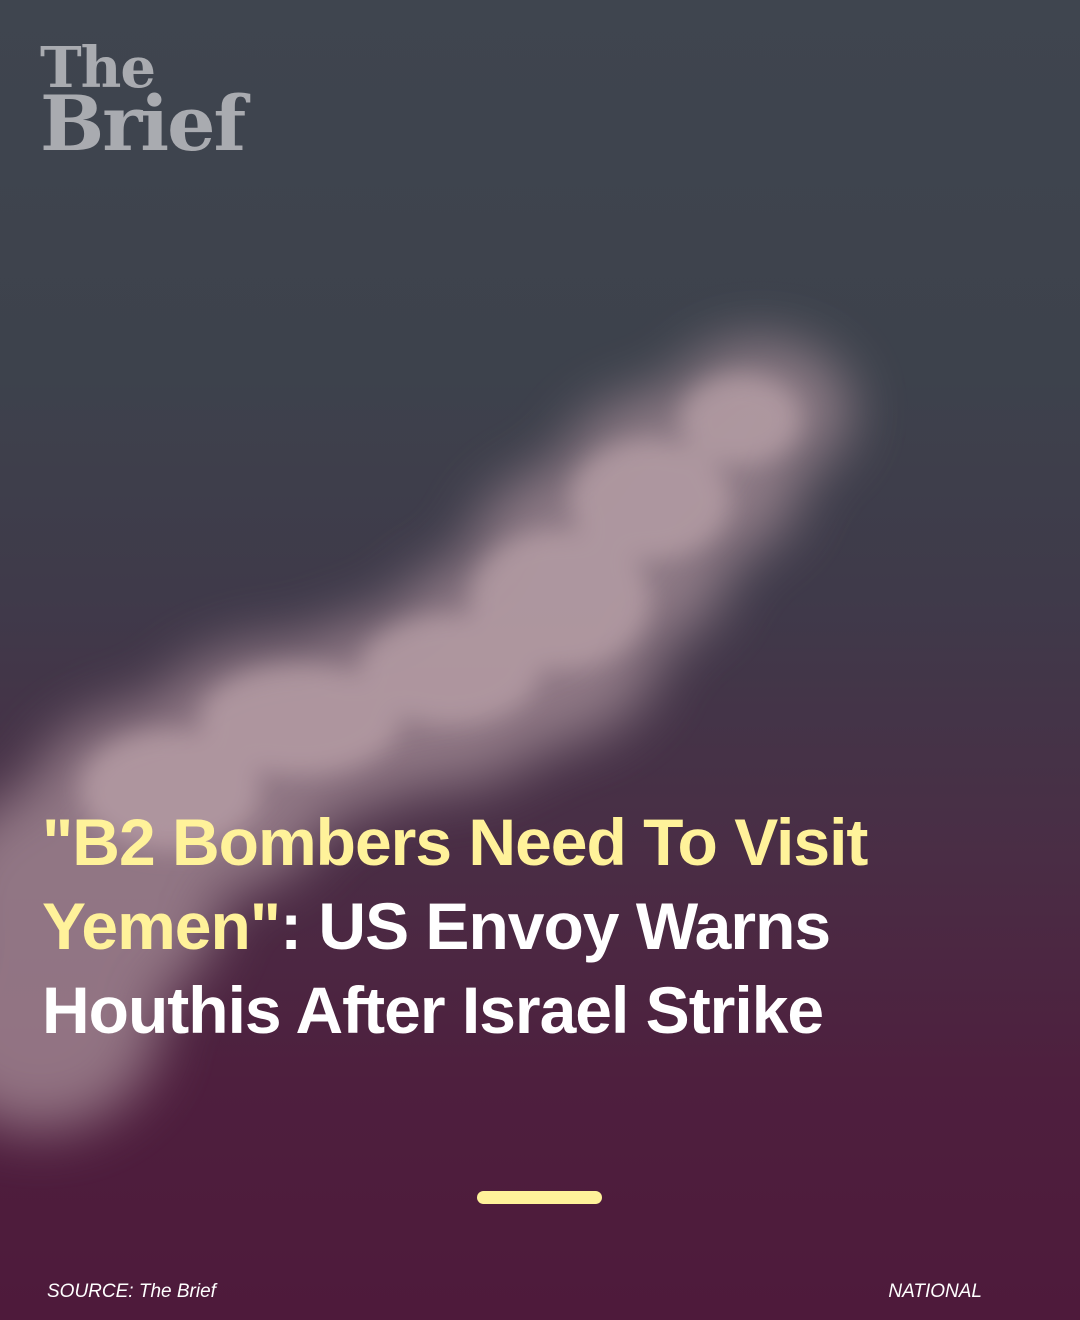  What do you see at coordinates (131, 1291) in the screenshot?
I see `source-label: SOURCE: The Brief` at bounding box center [131, 1291].